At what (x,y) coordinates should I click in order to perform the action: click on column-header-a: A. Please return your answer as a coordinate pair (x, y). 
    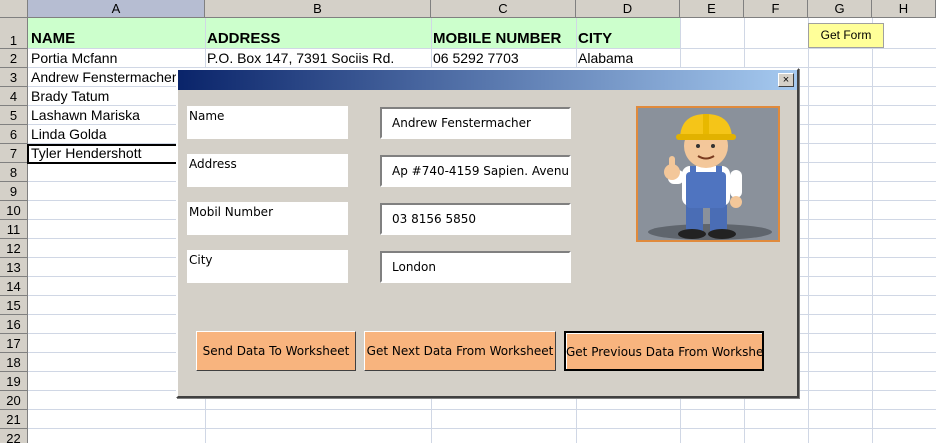
    Looking at the image, I should click on (116, 9).